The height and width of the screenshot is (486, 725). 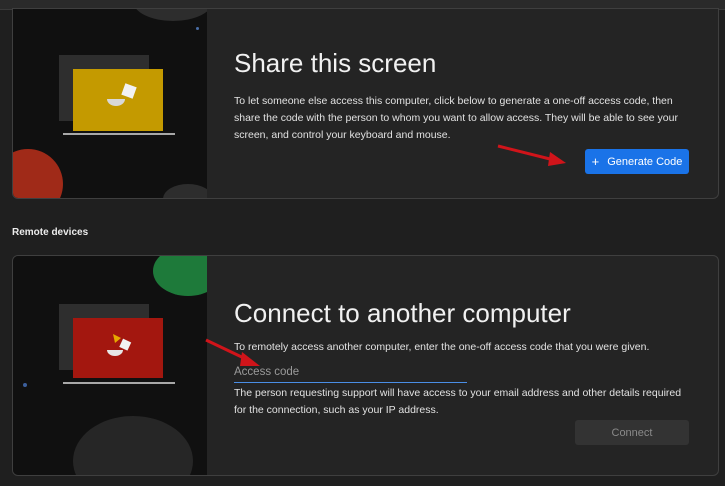 I want to click on laptop-yellow-icon, so click(x=117, y=95).